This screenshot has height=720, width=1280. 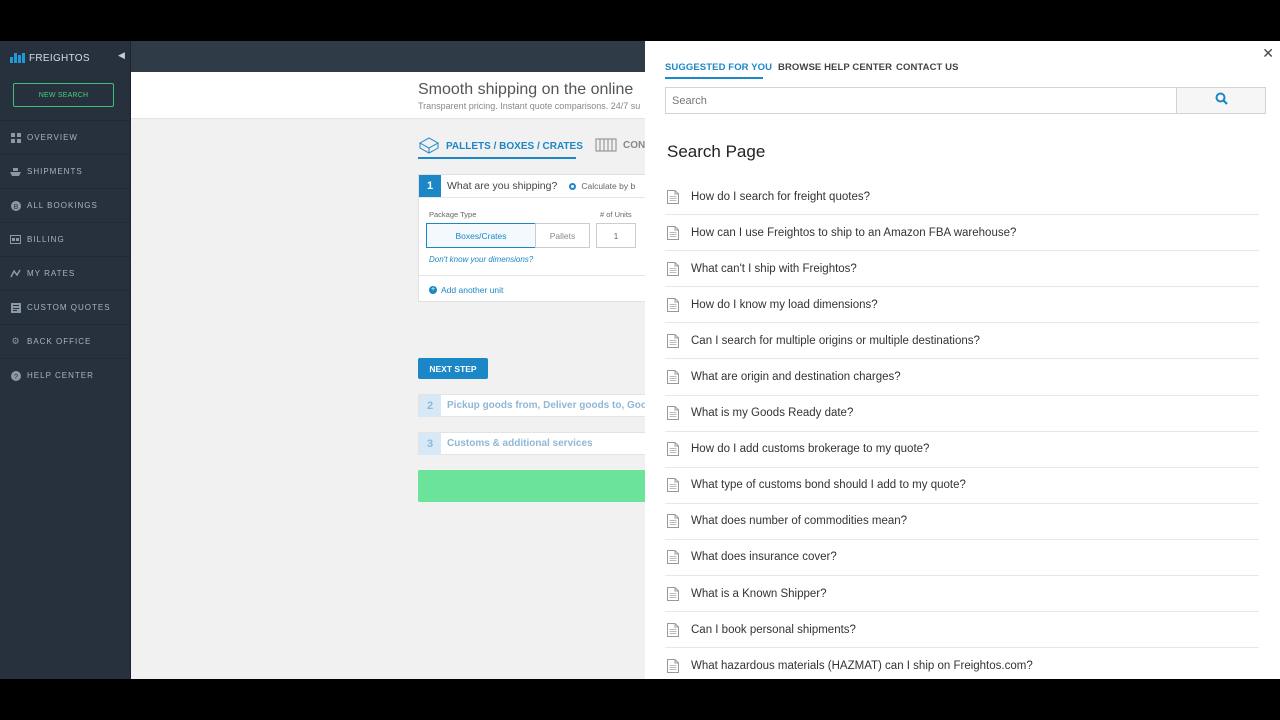 What do you see at coordinates (962, 269) in the screenshot?
I see `article-item: What can't I ship with Freightos?` at bounding box center [962, 269].